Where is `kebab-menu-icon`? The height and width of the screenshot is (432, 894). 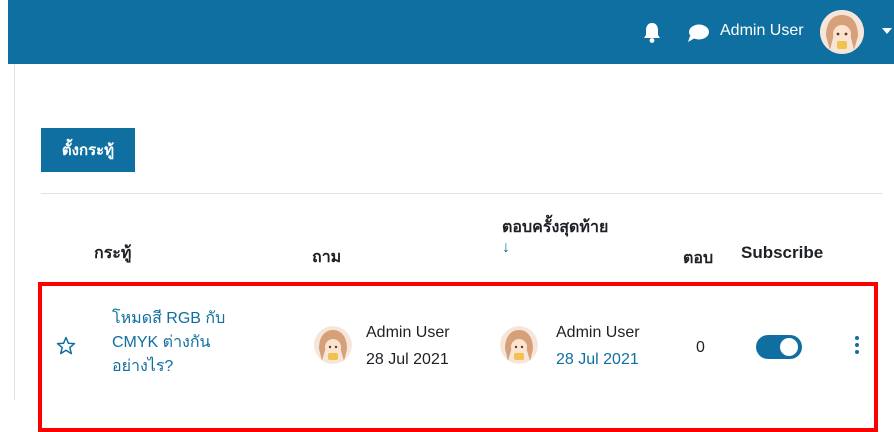 kebab-menu-icon is located at coordinates (857, 346).